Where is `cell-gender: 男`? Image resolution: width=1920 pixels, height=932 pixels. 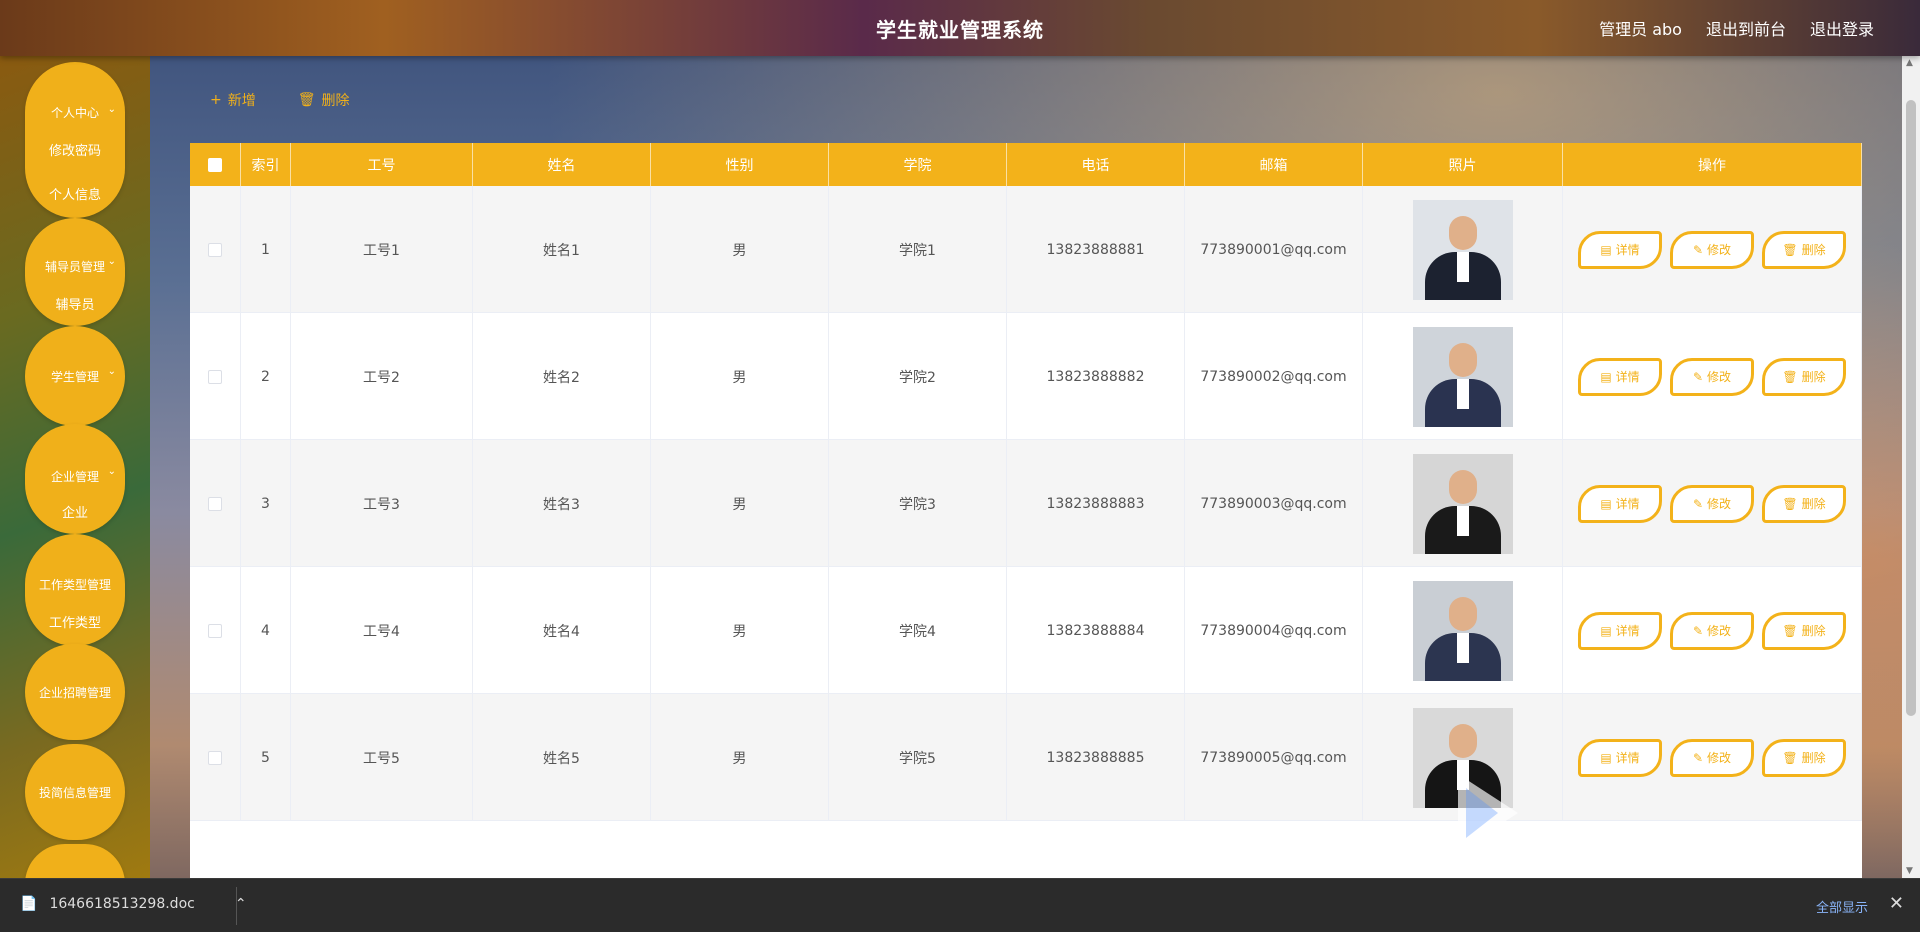
cell-gender: 男 is located at coordinates (740, 757).